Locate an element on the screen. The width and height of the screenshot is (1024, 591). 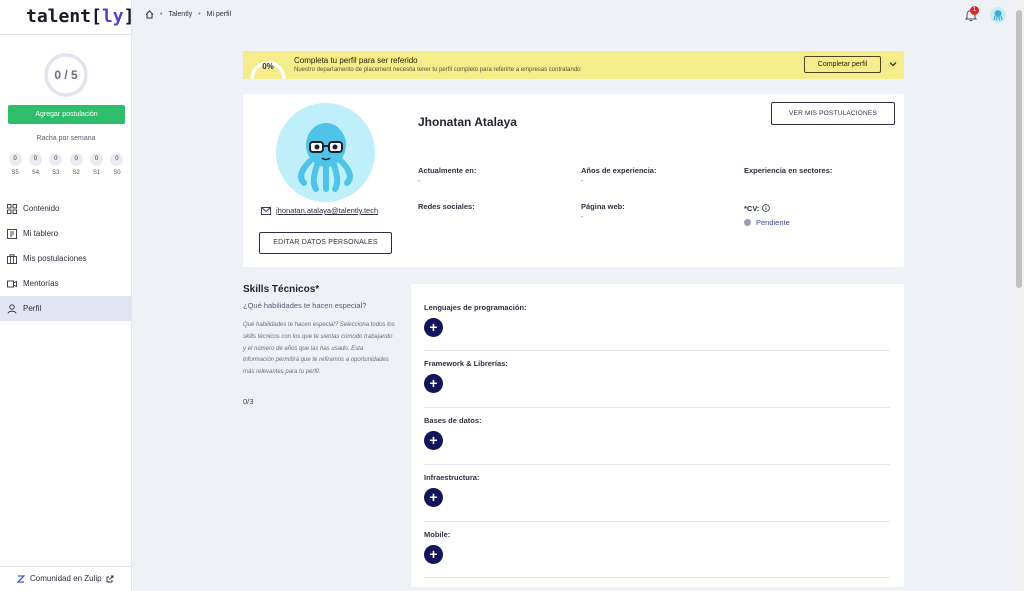
banner-title: Completa tu perfil para ser referido is located at coordinates (356, 60).